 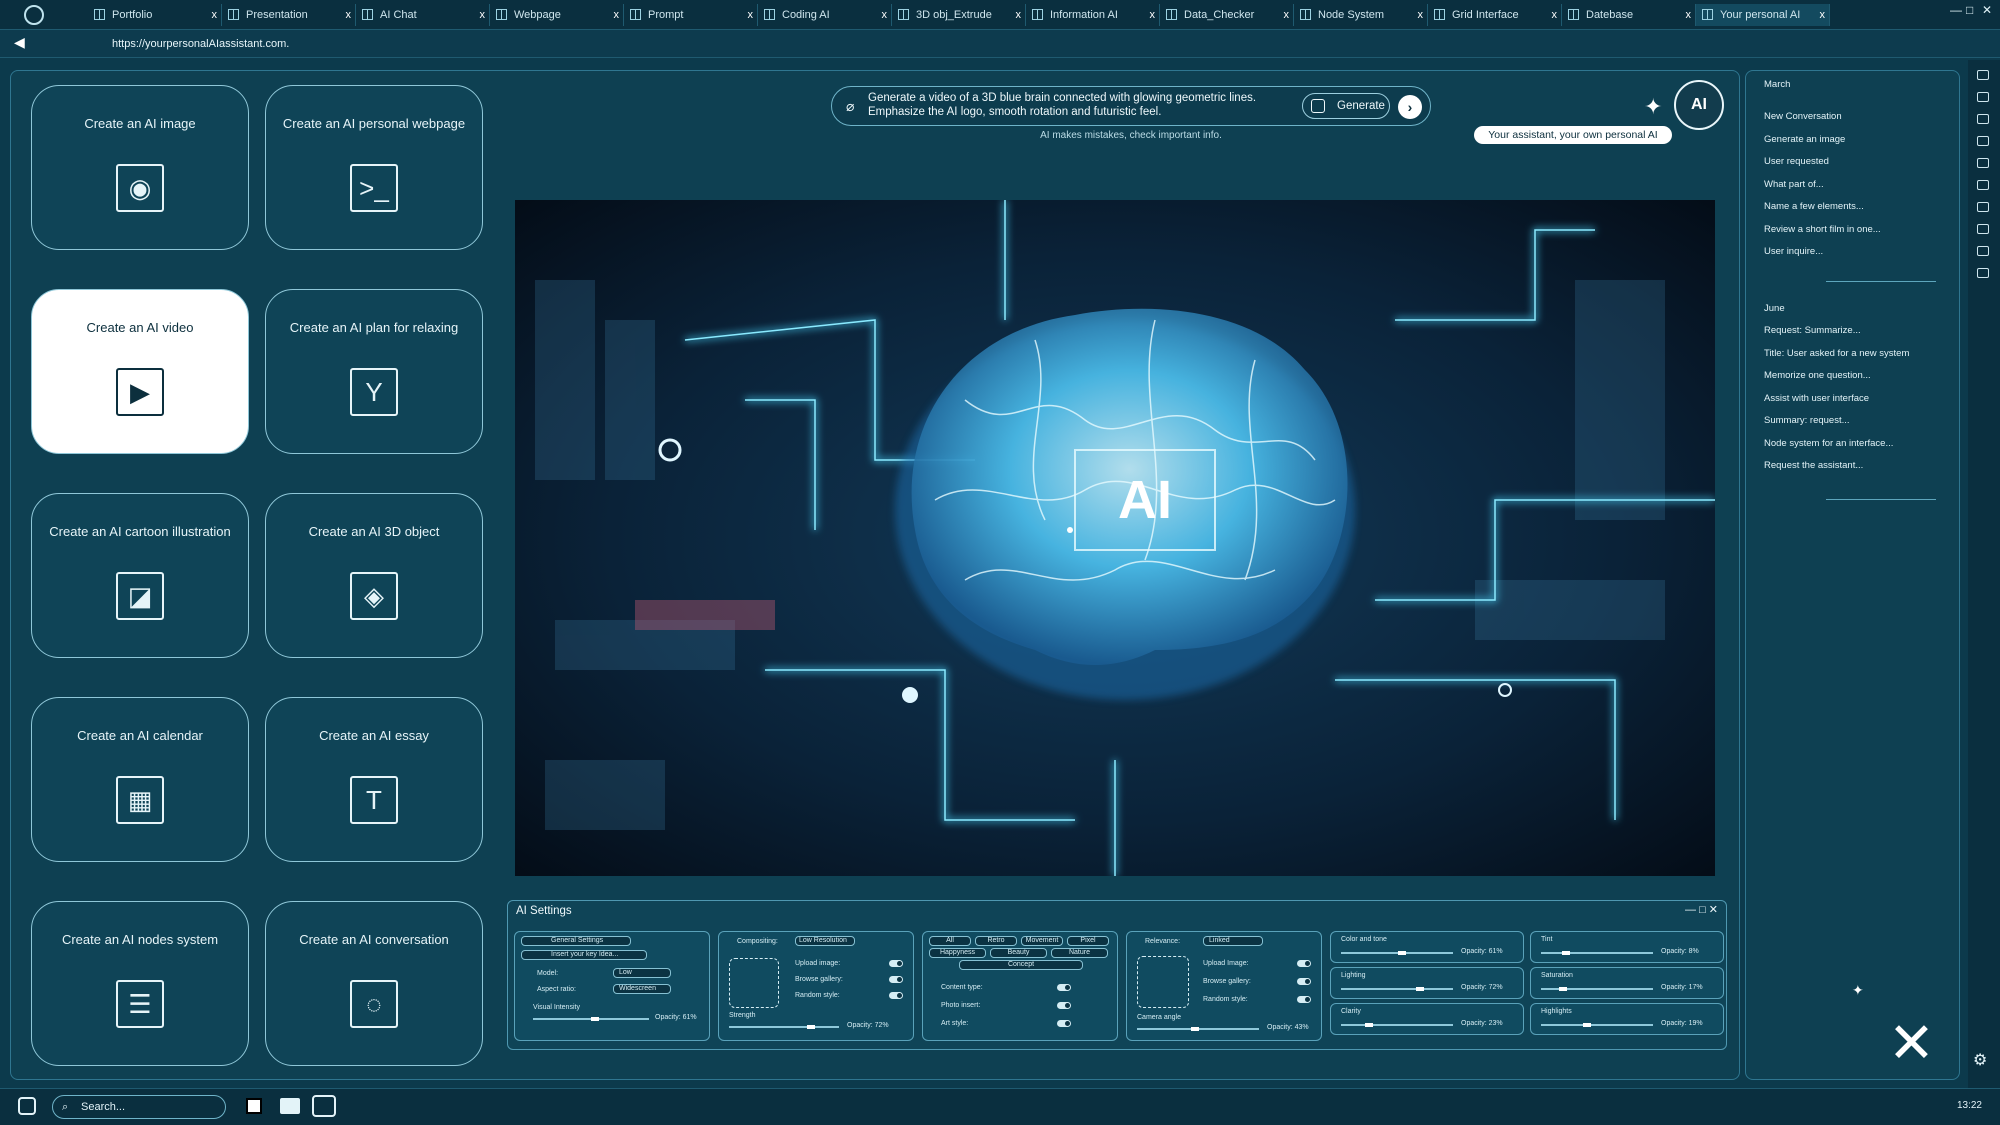 What do you see at coordinates (896, 979) in the screenshot?
I see `browse-gallery-toggle` at bounding box center [896, 979].